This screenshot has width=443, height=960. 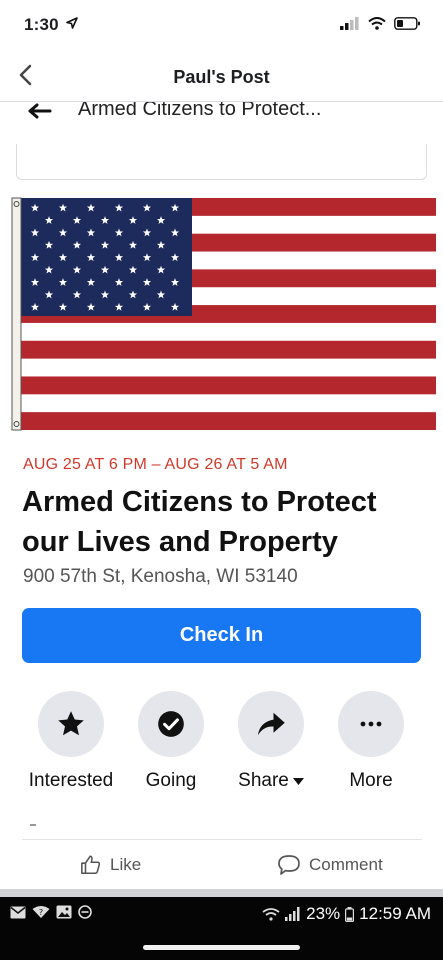 What do you see at coordinates (221, 947) in the screenshot?
I see `home-indicator` at bounding box center [221, 947].